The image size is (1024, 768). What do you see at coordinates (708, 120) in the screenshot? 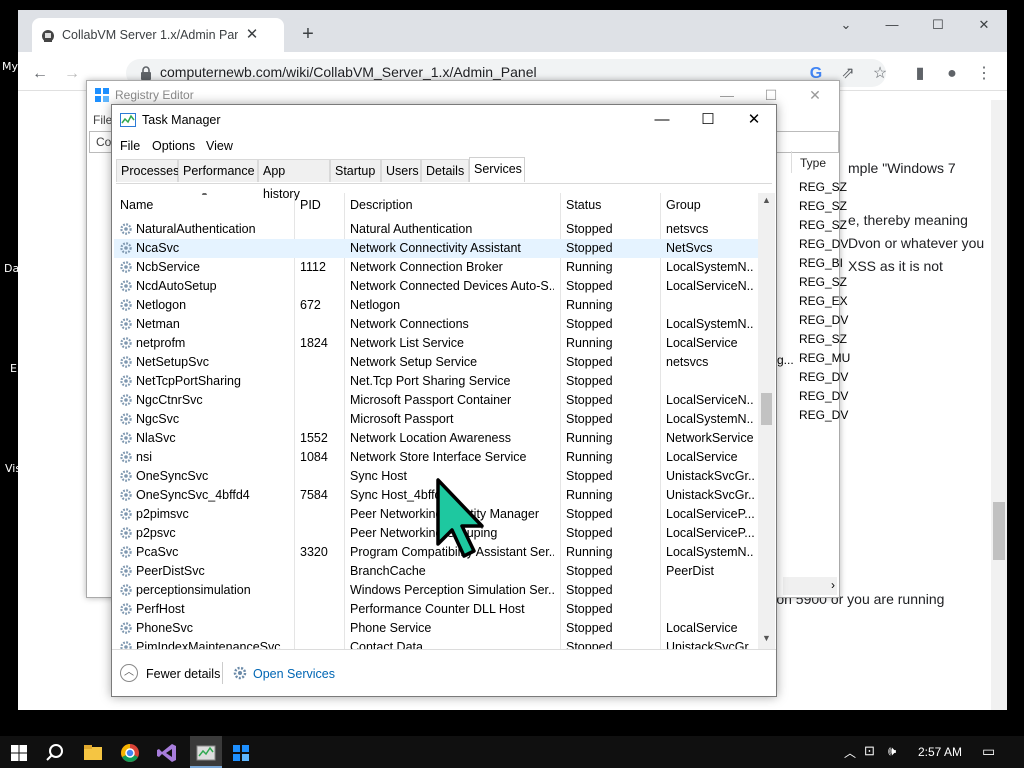
I see `tm-maximize-icon: ☐` at bounding box center [708, 120].